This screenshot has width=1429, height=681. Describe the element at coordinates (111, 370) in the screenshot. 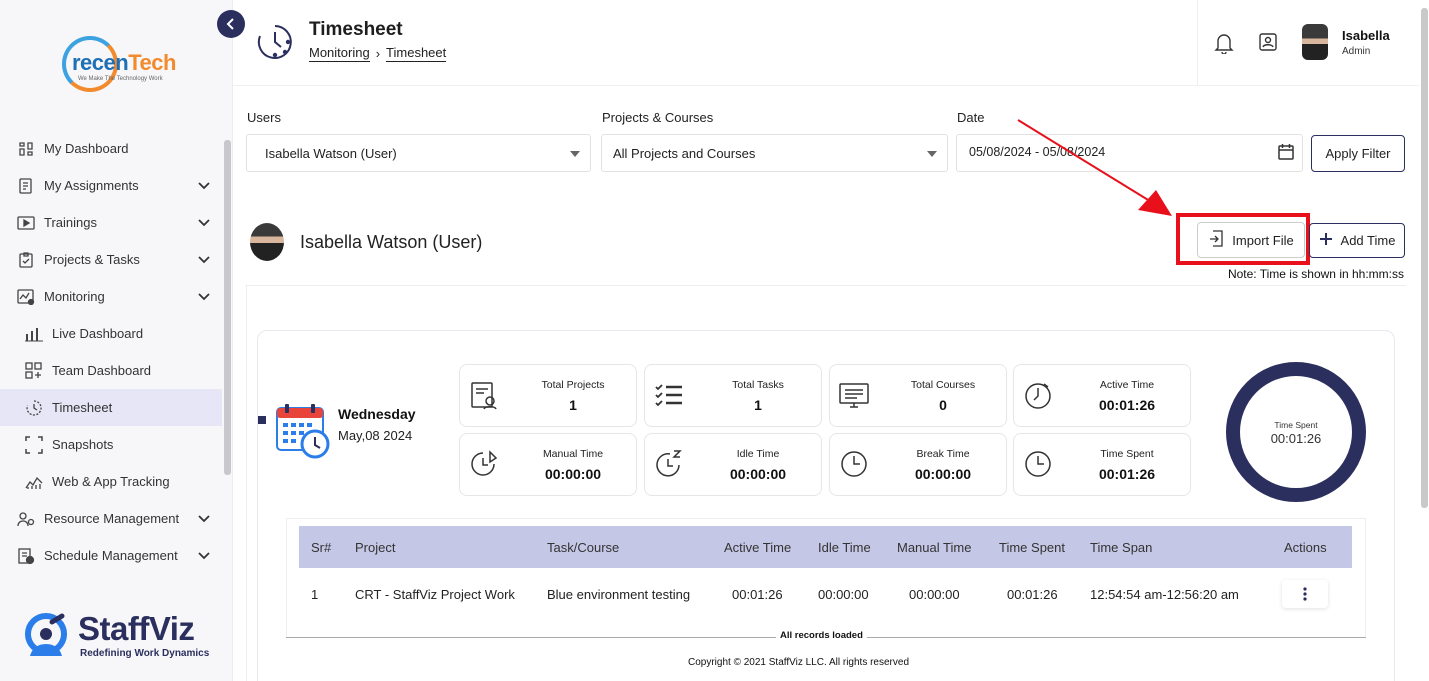

I see `sidebar-item-team-dashboard: Team Dashboard` at that location.